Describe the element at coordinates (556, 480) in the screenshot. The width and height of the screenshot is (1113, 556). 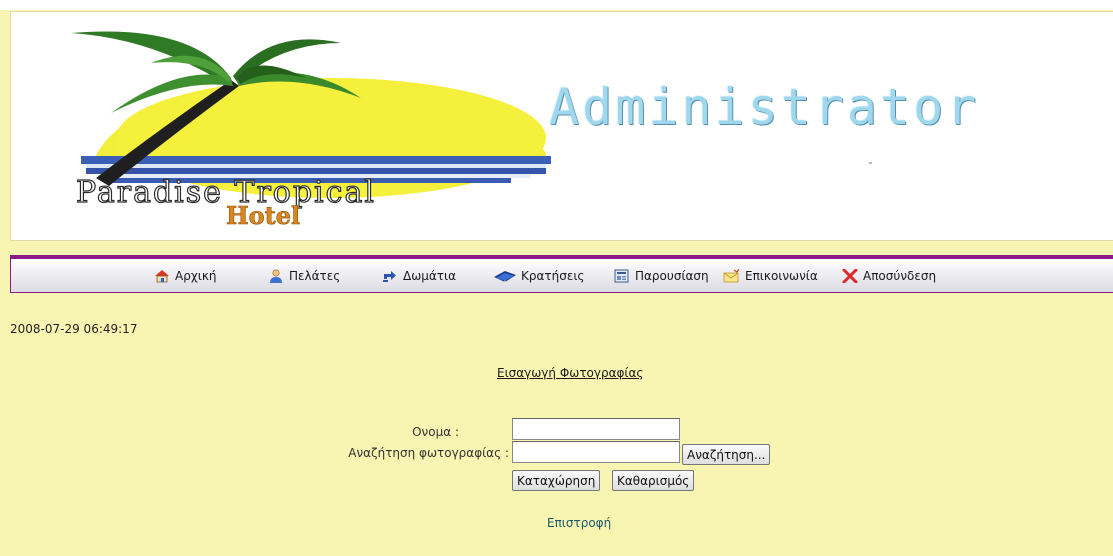
I see `submit-button: Καταχώρηση` at that location.